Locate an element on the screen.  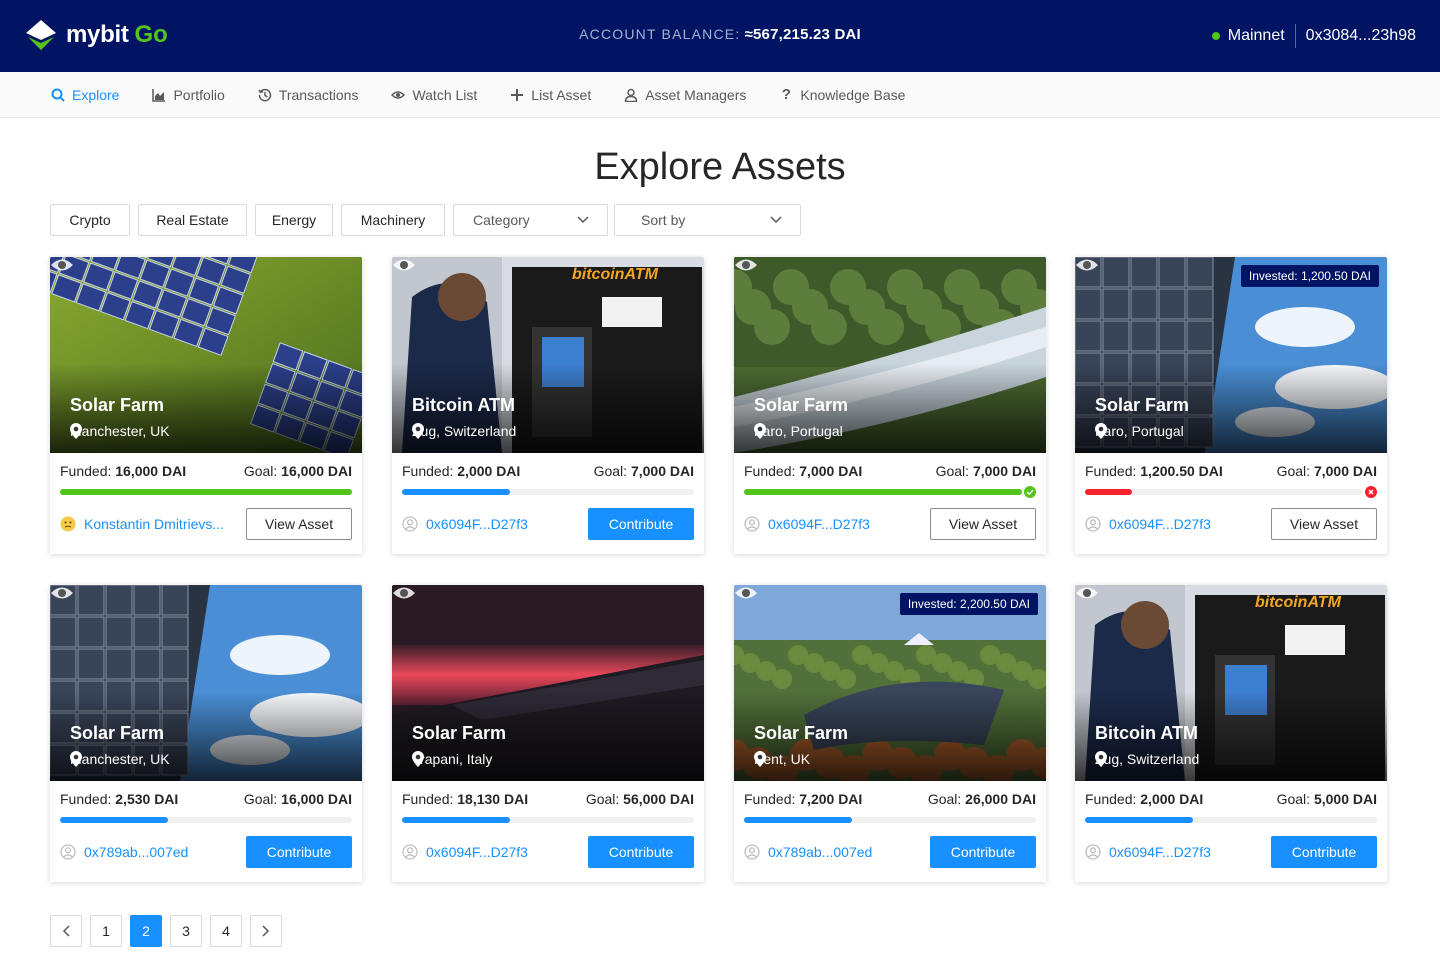
asset-image: Solar Farm Trapani, Italy is located at coordinates (548, 683).